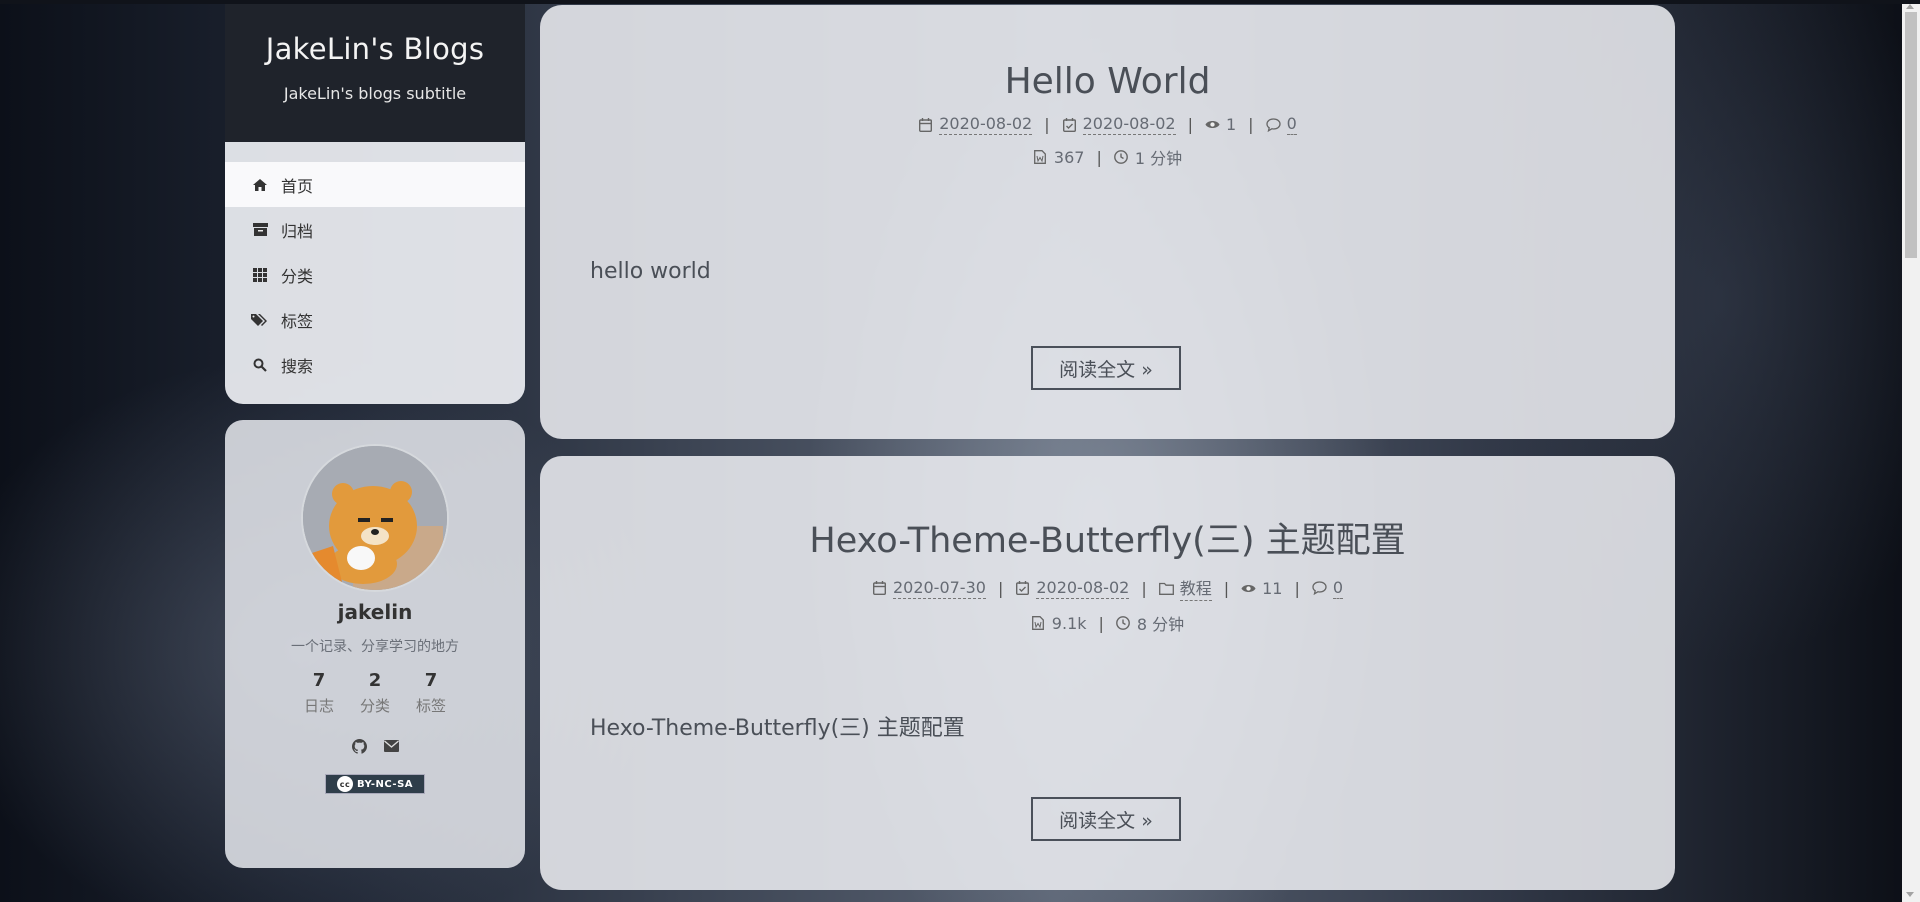  What do you see at coordinates (1158, 158) in the screenshot?
I see `post-read-time: 1 分钟` at bounding box center [1158, 158].